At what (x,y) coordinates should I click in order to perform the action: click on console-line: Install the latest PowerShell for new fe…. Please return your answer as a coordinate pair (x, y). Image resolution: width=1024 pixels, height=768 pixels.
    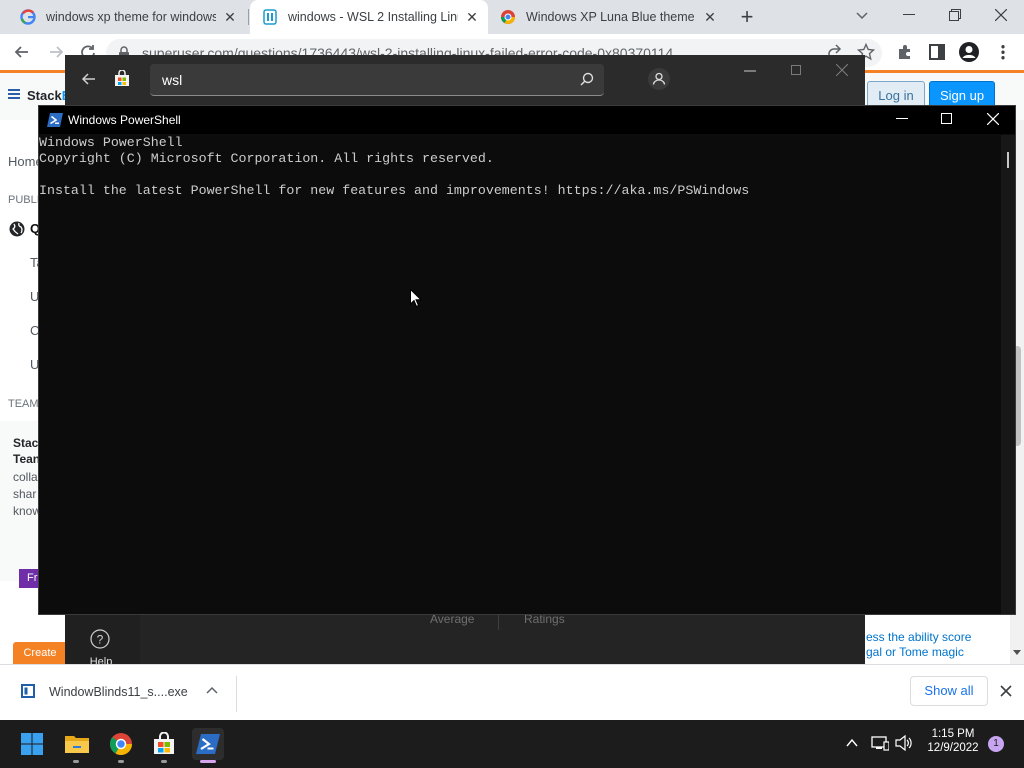
    Looking at the image, I should click on (394, 190).